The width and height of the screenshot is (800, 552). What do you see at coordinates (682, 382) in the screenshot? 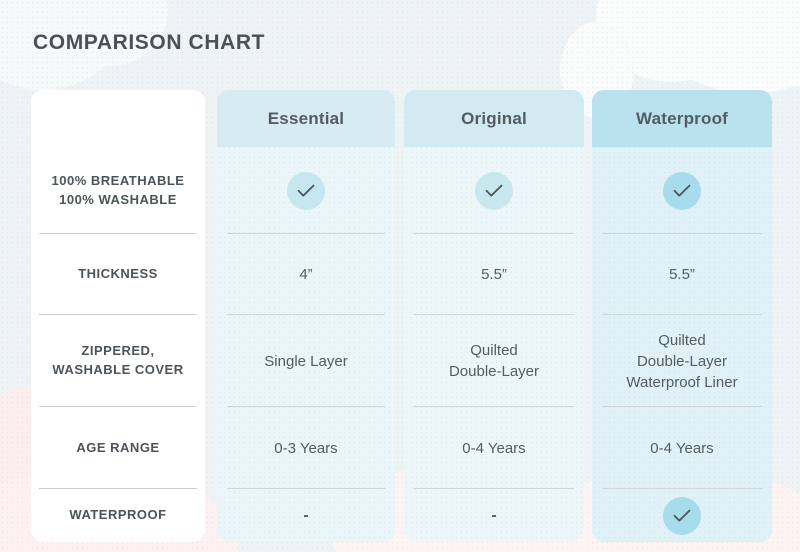
I see `cell-value-line3: Waterproof Liner` at bounding box center [682, 382].